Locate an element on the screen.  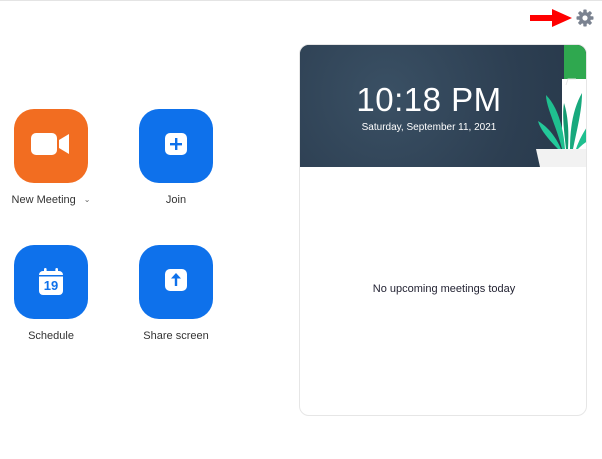
settings-button is located at coordinates (585, 18).